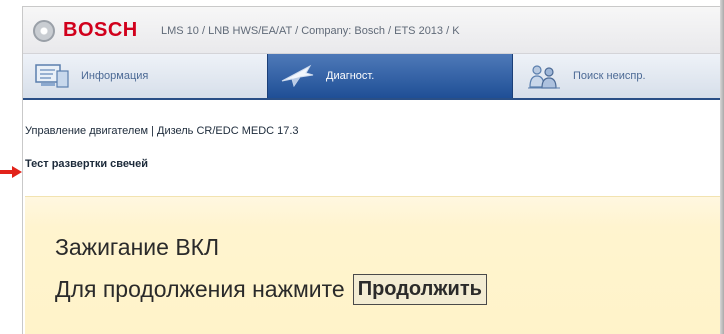  What do you see at coordinates (544, 77) in the screenshot?
I see `search-people-icon` at bounding box center [544, 77].